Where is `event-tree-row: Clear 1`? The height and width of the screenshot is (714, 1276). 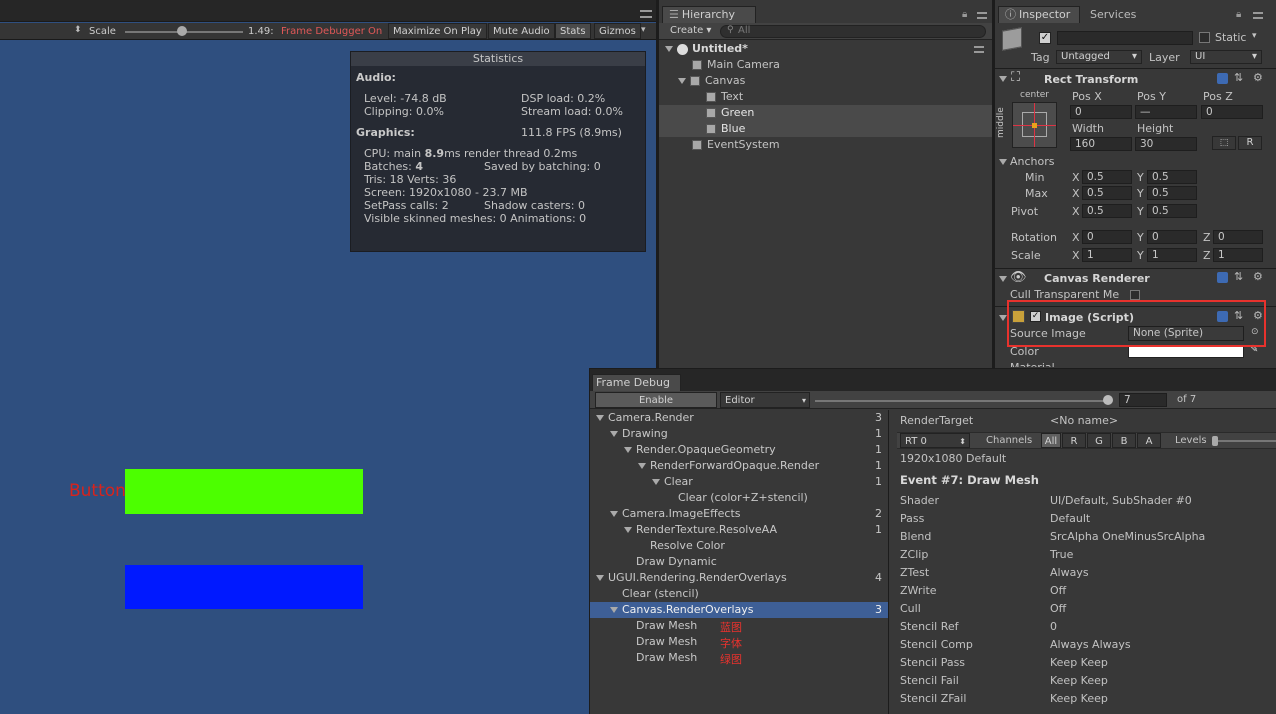
event-tree-row: Clear 1 is located at coordinates (739, 482).